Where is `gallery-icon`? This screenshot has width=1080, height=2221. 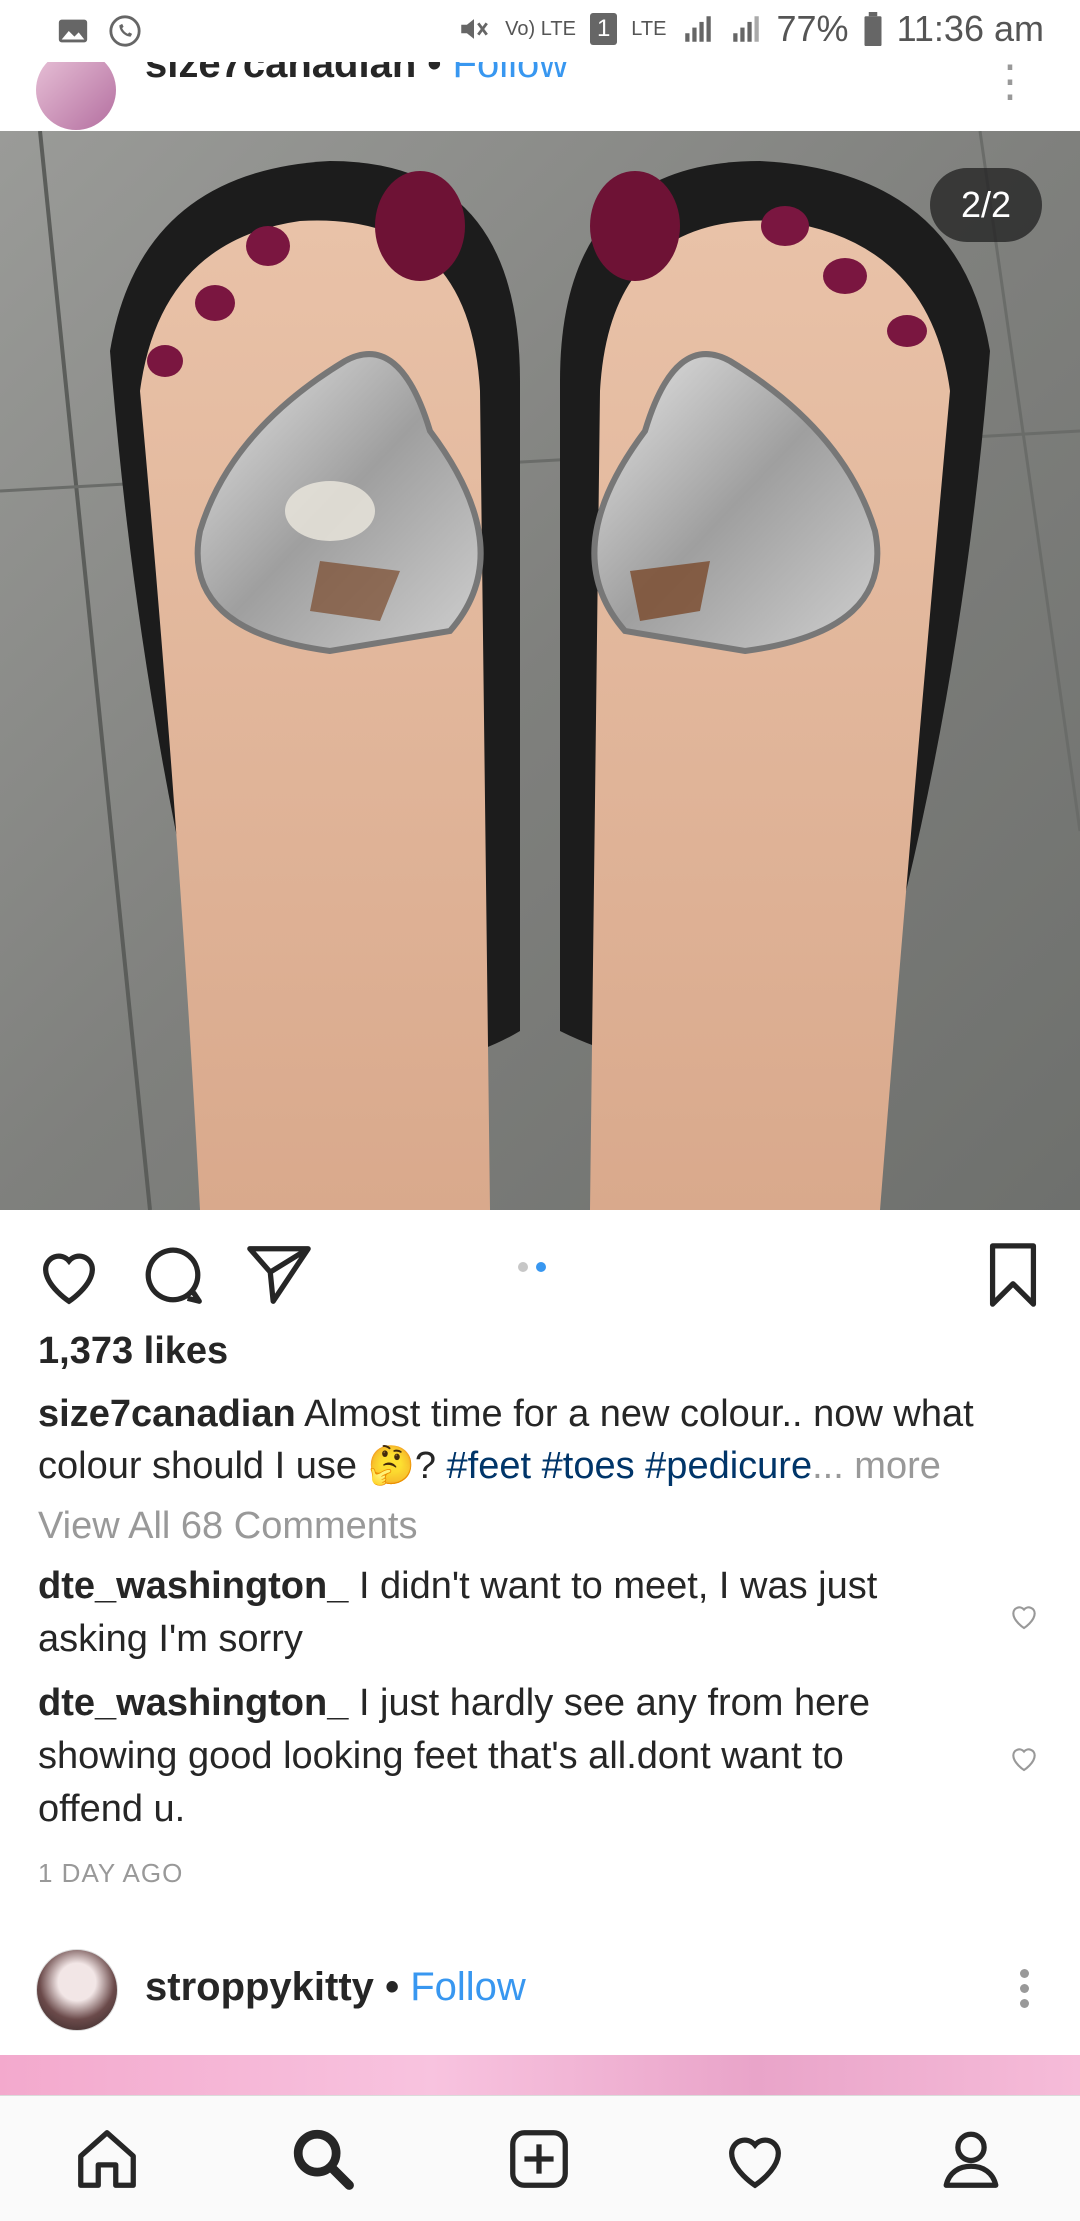
gallery-icon is located at coordinates (73, 31).